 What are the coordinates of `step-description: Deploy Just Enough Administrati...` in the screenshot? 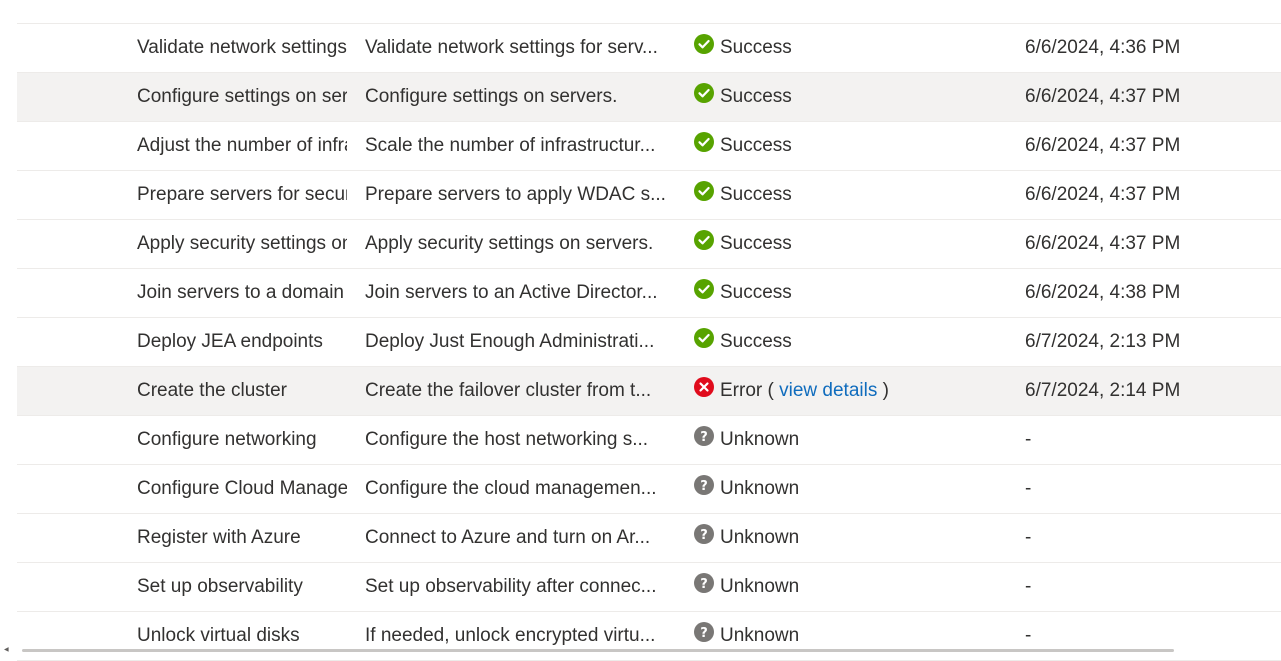 It's located at (510, 341).